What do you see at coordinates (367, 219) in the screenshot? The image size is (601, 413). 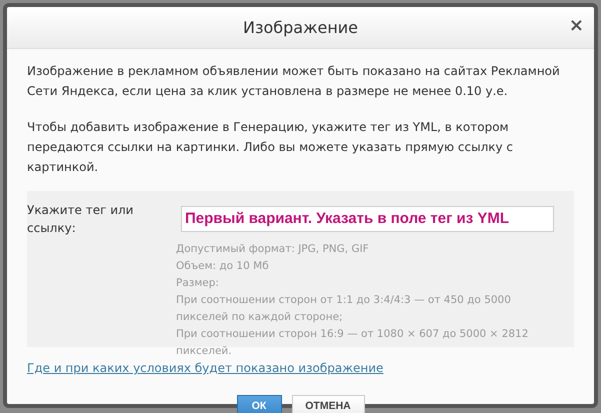 I see `input-field: Первый вариант. Указать в поле тег из YML` at bounding box center [367, 219].